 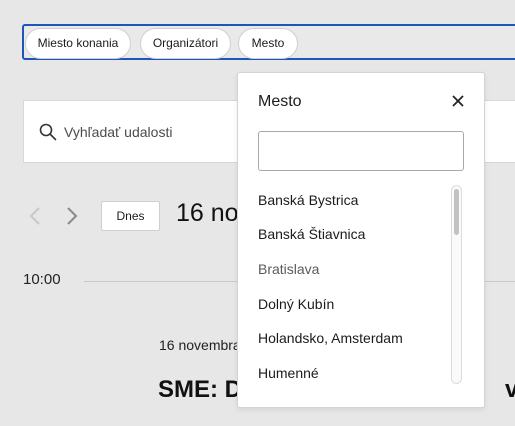 What do you see at coordinates (130, 216) in the screenshot?
I see `today-button: Dnes` at bounding box center [130, 216].